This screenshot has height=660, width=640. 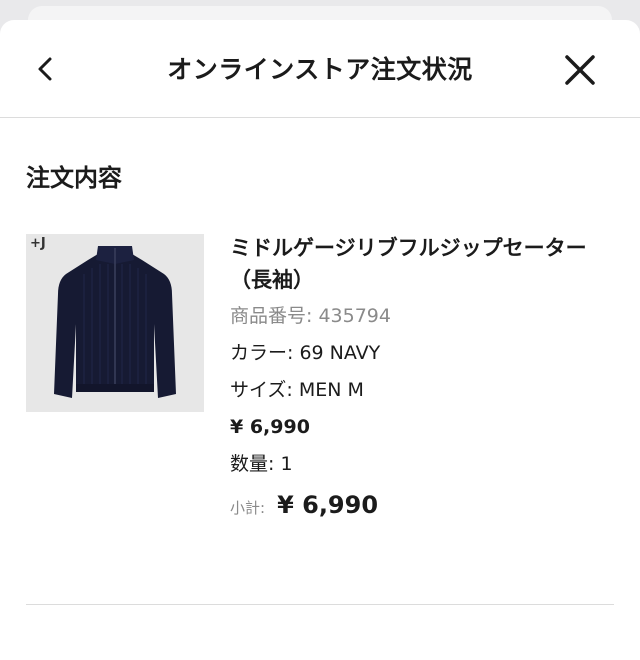 What do you see at coordinates (261, 390) in the screenshot?
I see `size-label: サイズ:` at bounding box center [261, 390].